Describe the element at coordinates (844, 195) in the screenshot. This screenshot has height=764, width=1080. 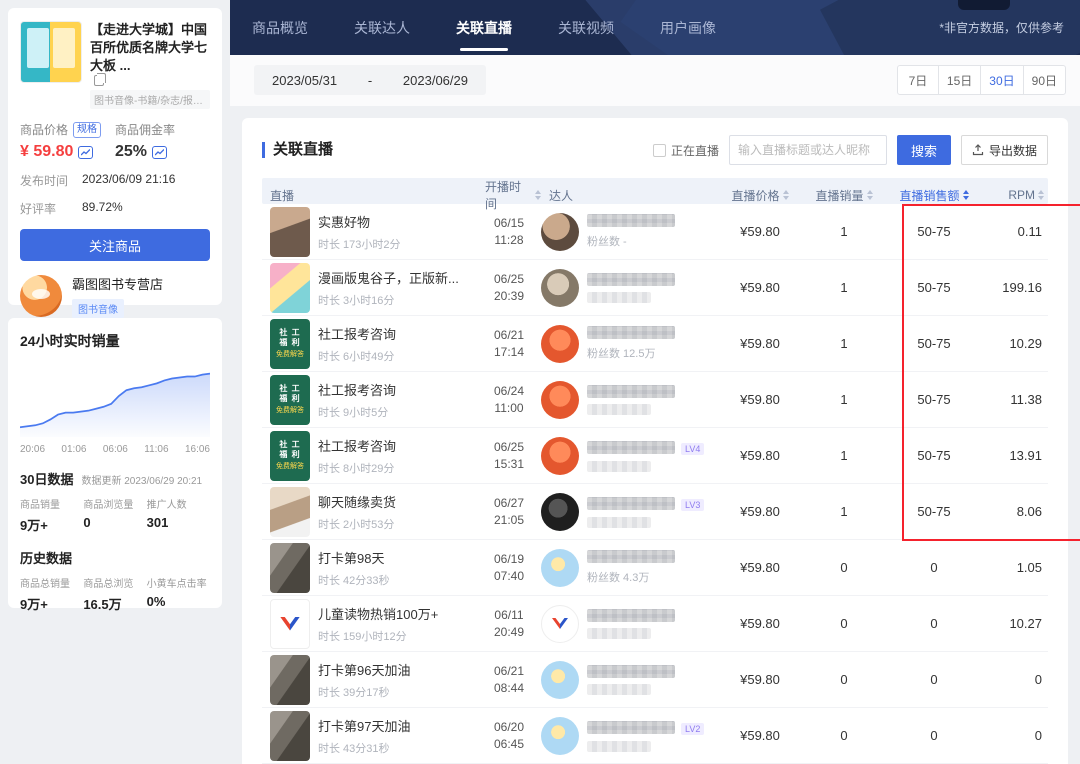
I see `col-header-sales: 直播销量` at that location.